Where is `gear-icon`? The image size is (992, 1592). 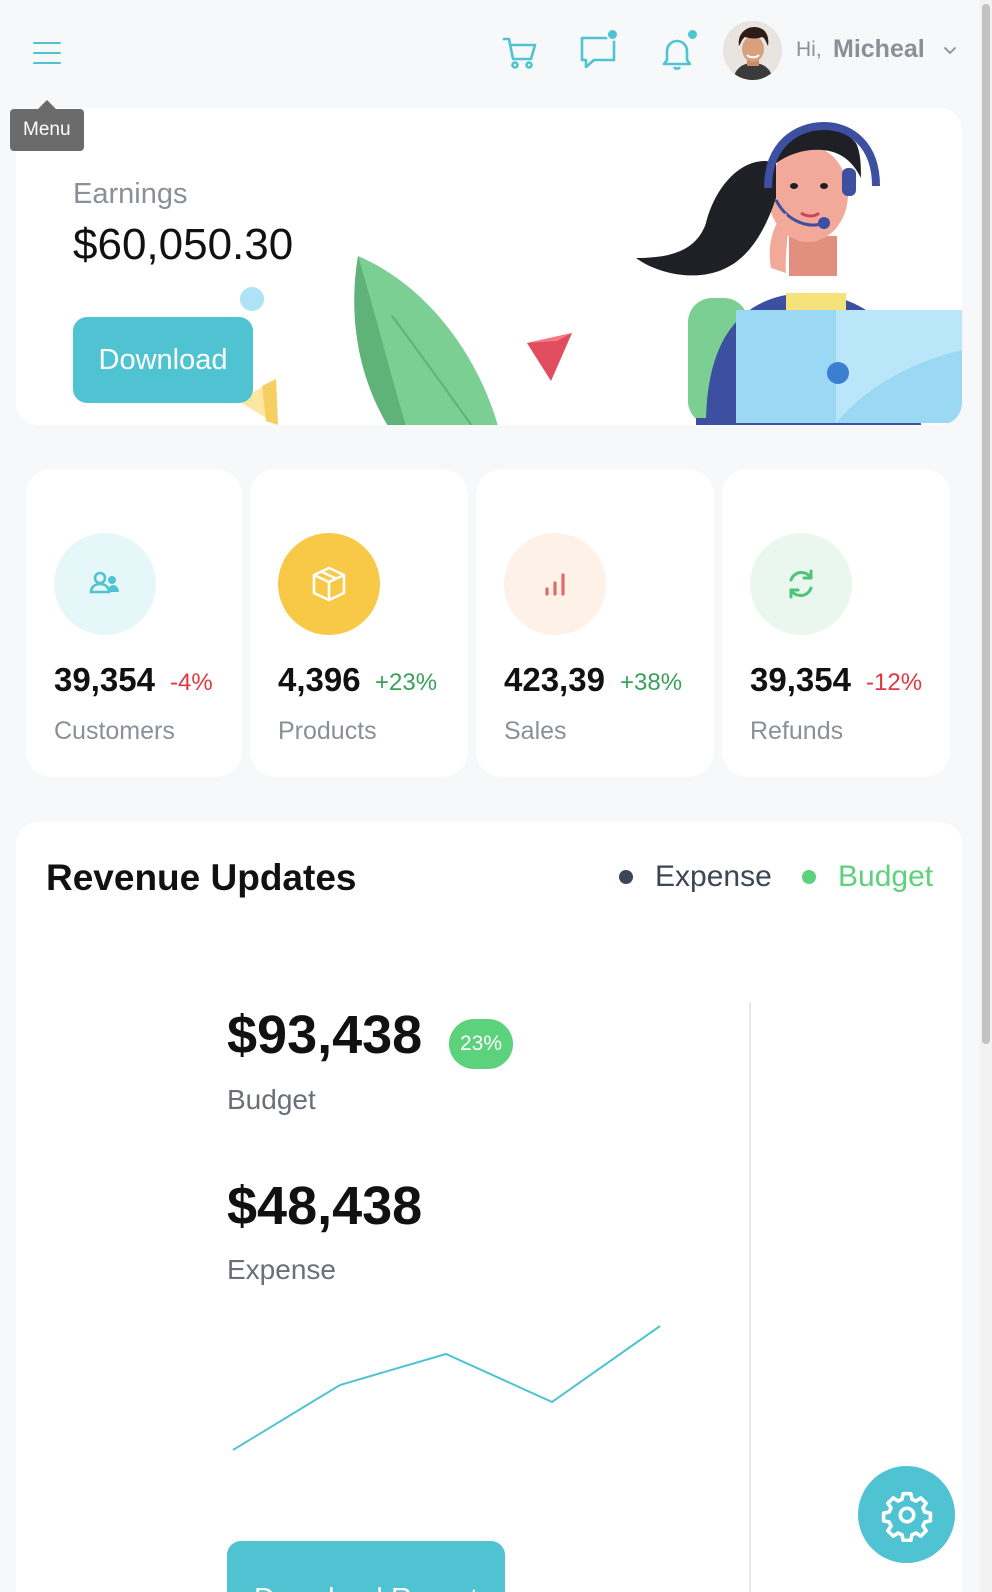 gear-icon is located at coordinates (906, 1516).